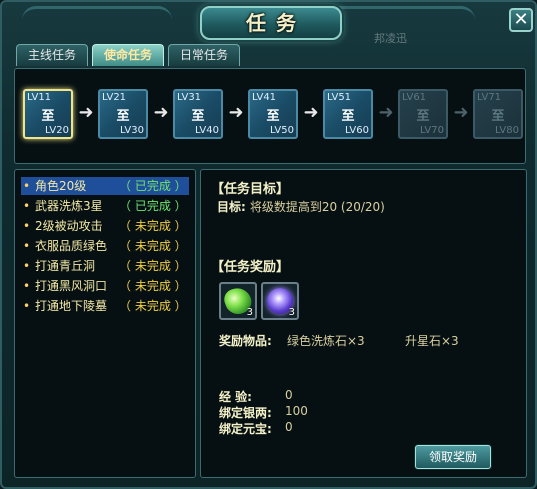 This screenshot has width=537, height=489. What do you see at coordinates (521, 20) in the screenshot?
I see `close-button: ✕` at bounding box center [521, 20].